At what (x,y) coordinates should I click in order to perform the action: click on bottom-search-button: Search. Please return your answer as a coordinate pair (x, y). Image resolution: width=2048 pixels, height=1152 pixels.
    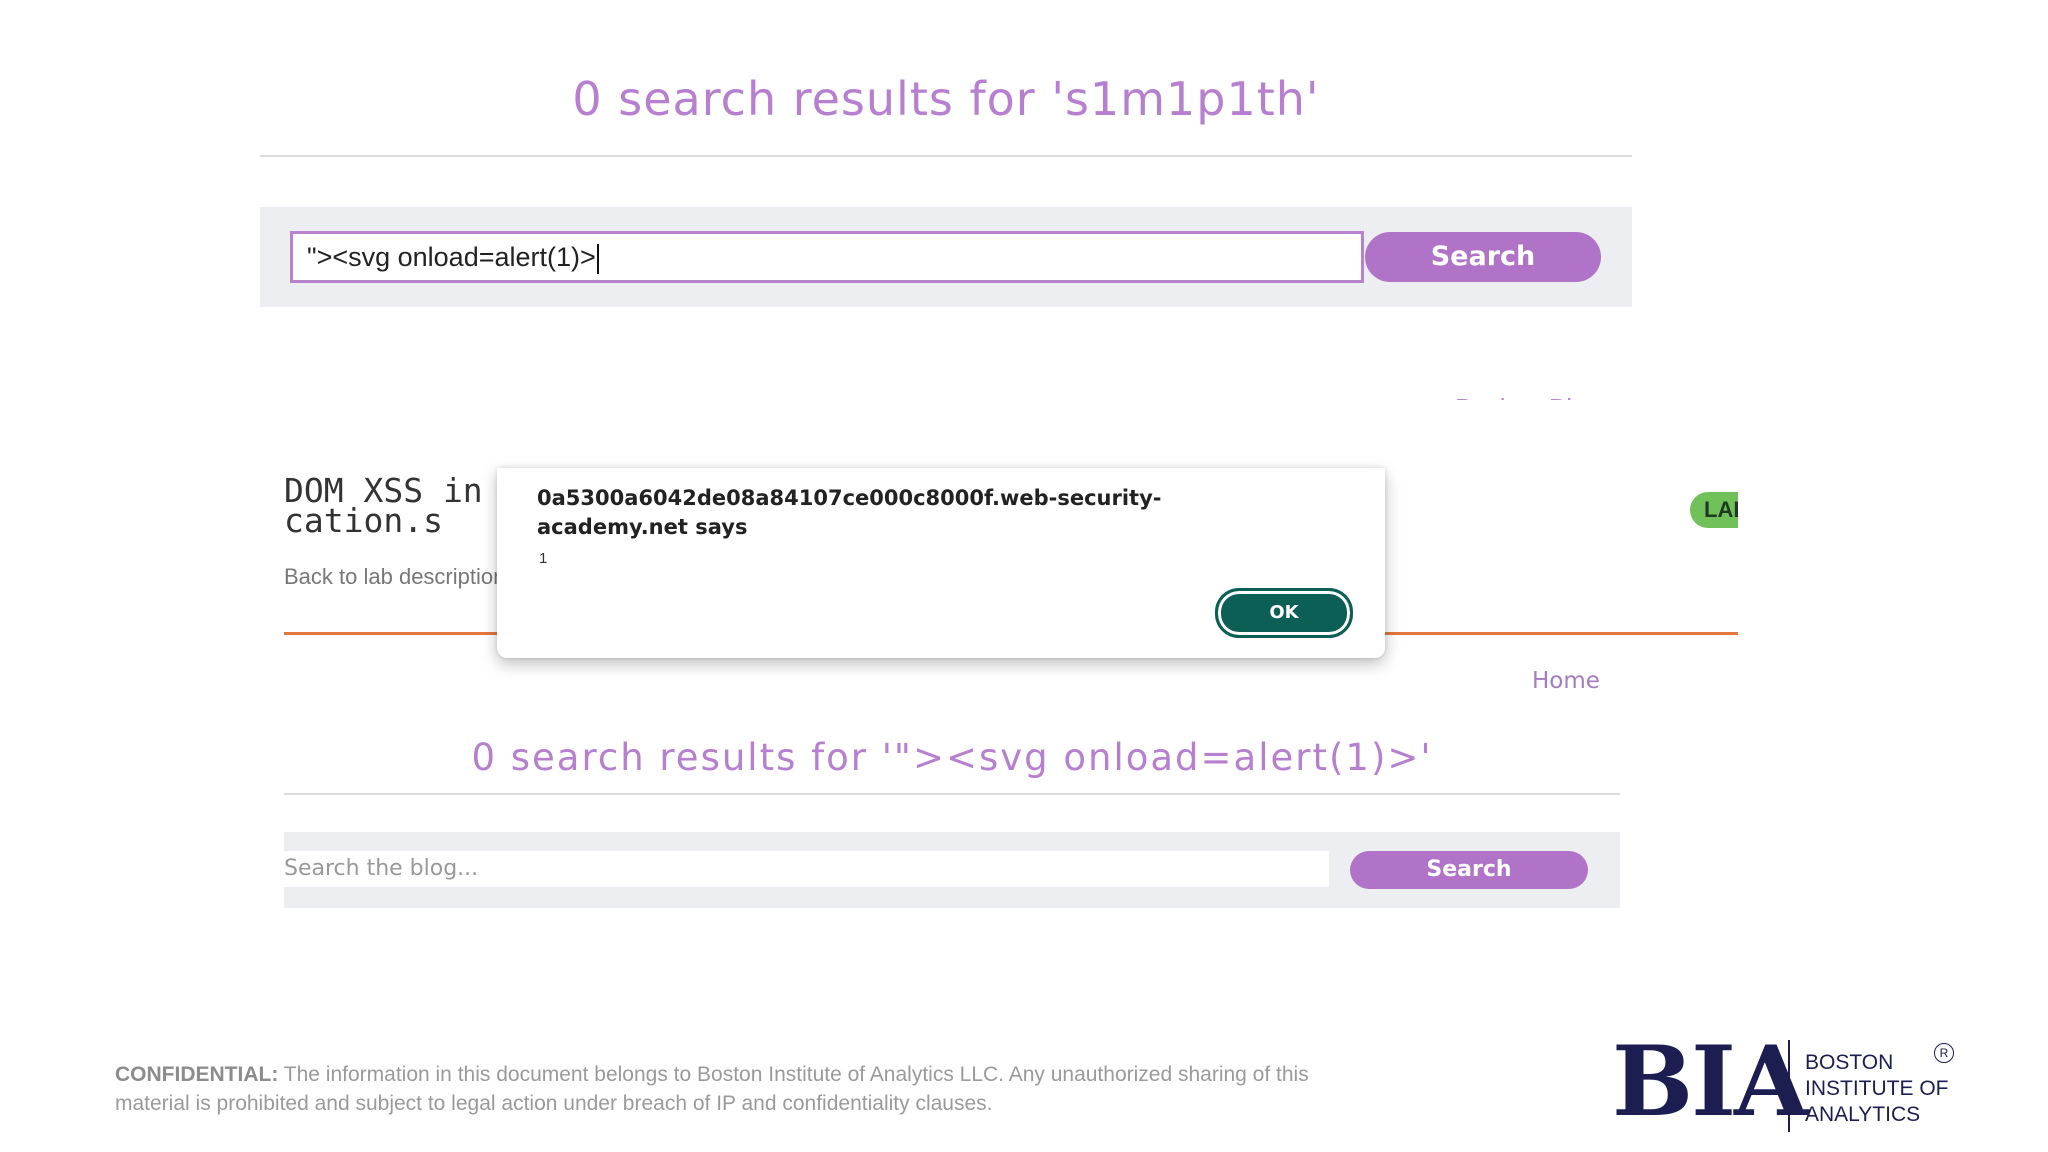
    Looking at the image, I should click on (1469, 870).